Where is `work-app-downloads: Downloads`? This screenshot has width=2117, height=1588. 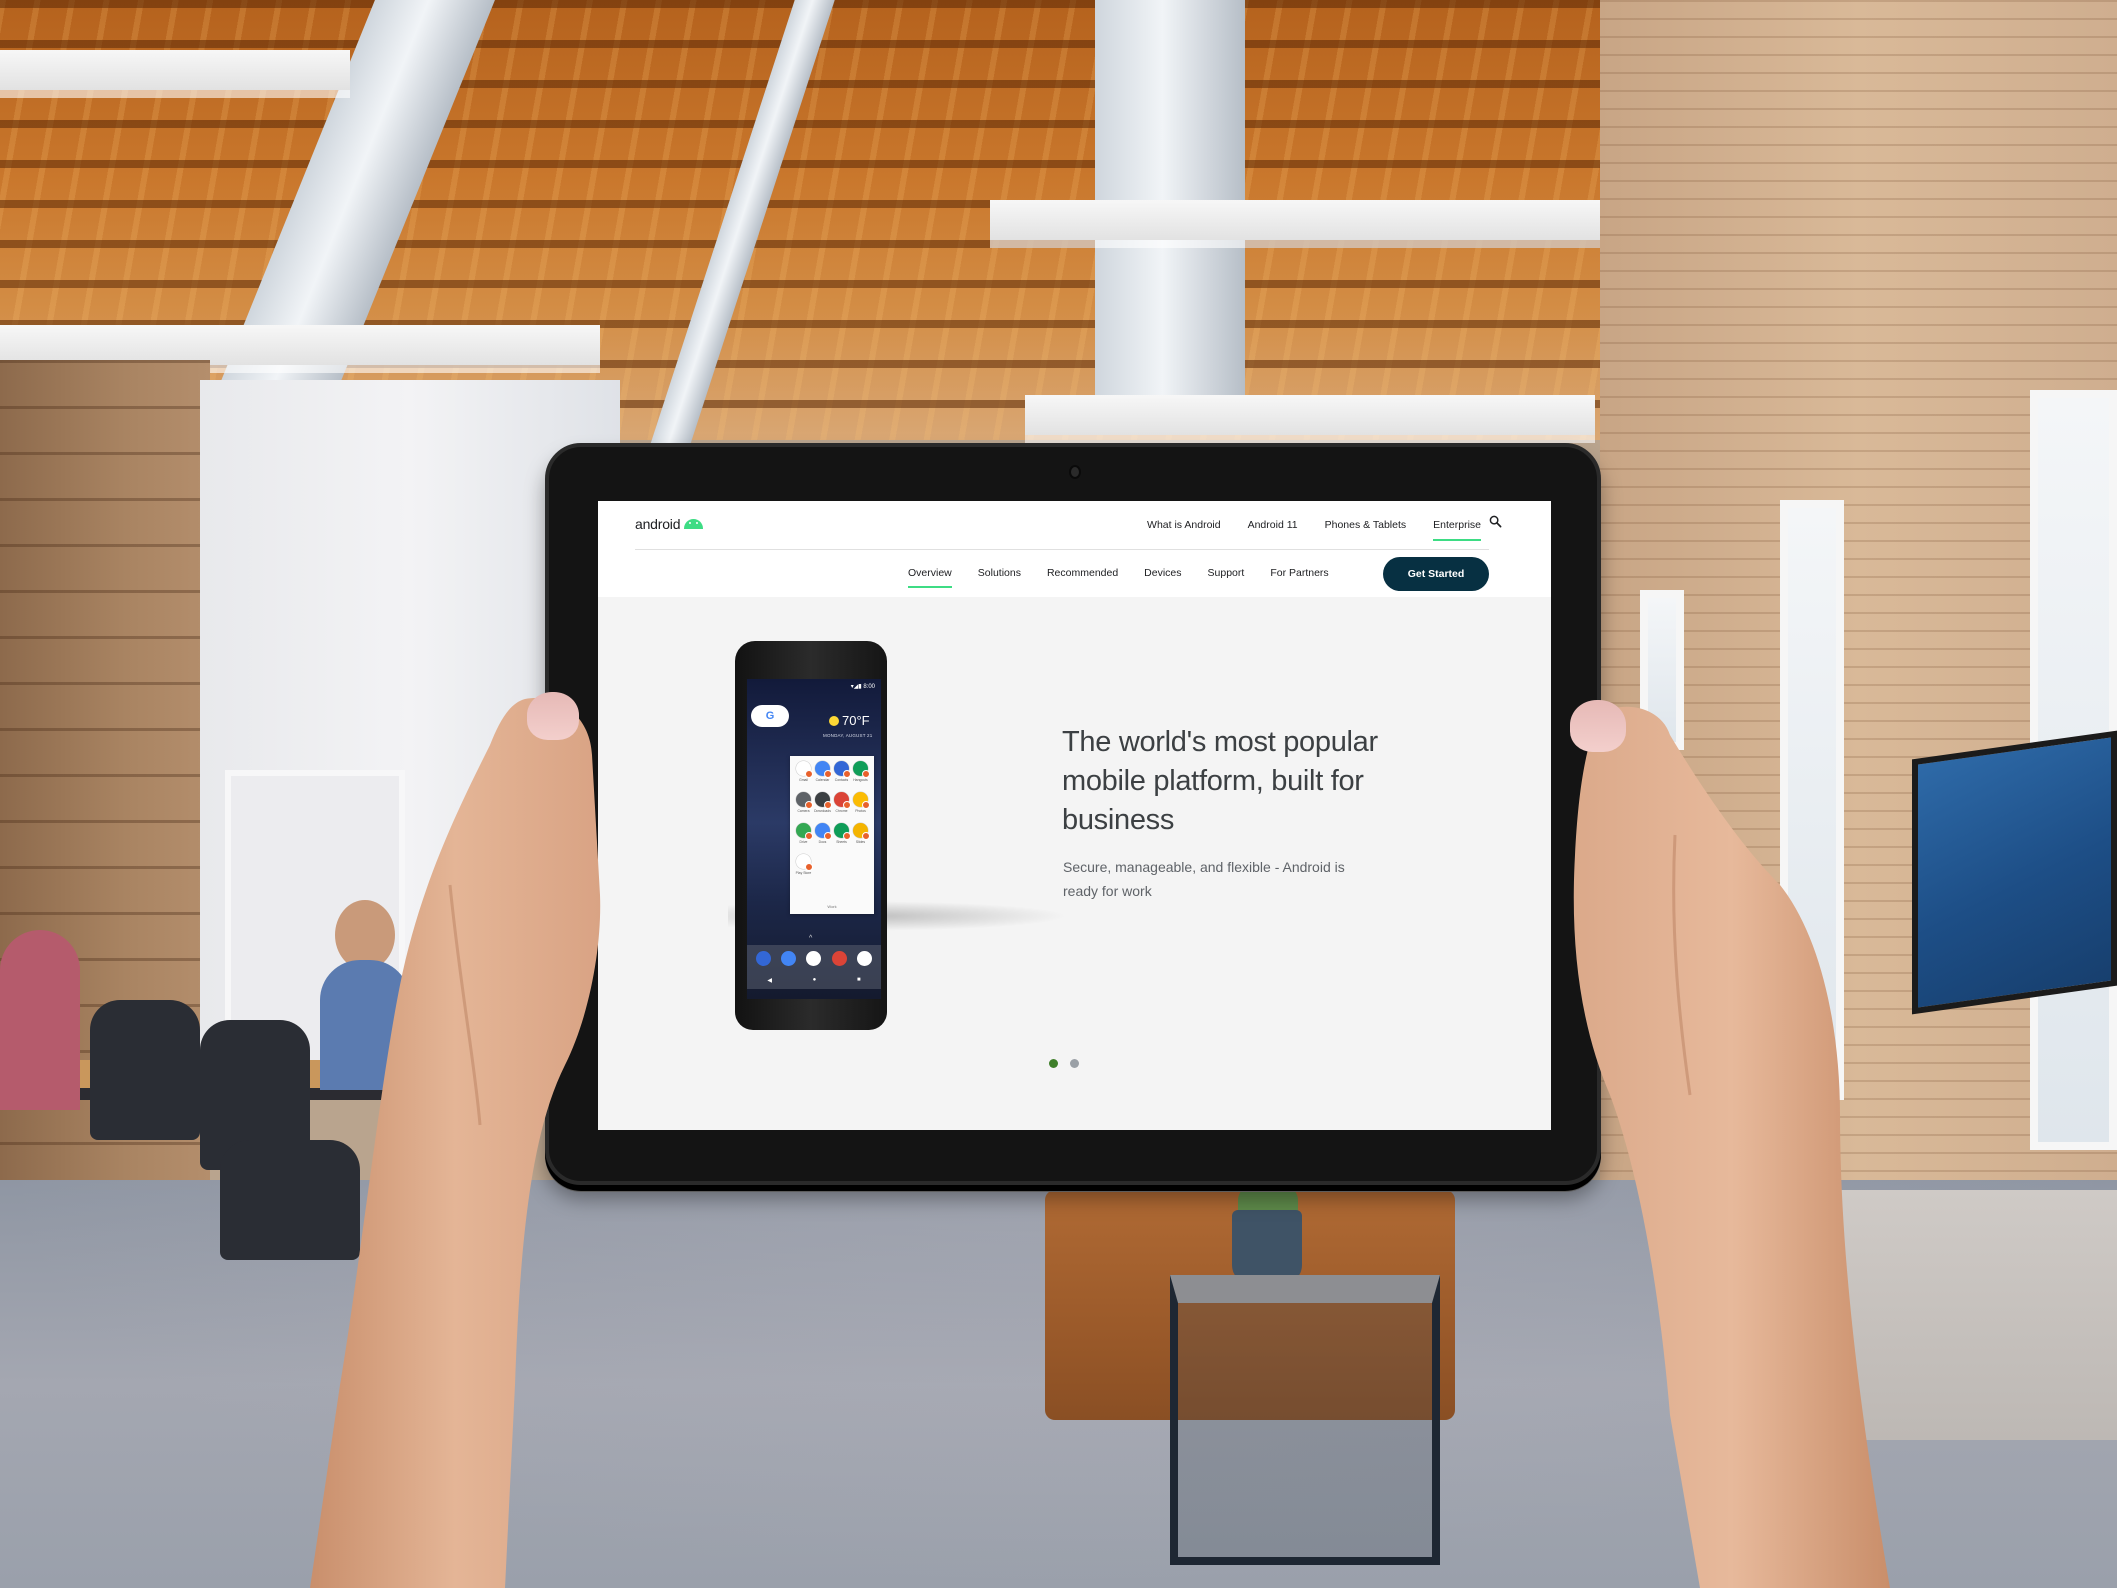
work-app-downloads: Downloads is located at coordinates (822, 807).